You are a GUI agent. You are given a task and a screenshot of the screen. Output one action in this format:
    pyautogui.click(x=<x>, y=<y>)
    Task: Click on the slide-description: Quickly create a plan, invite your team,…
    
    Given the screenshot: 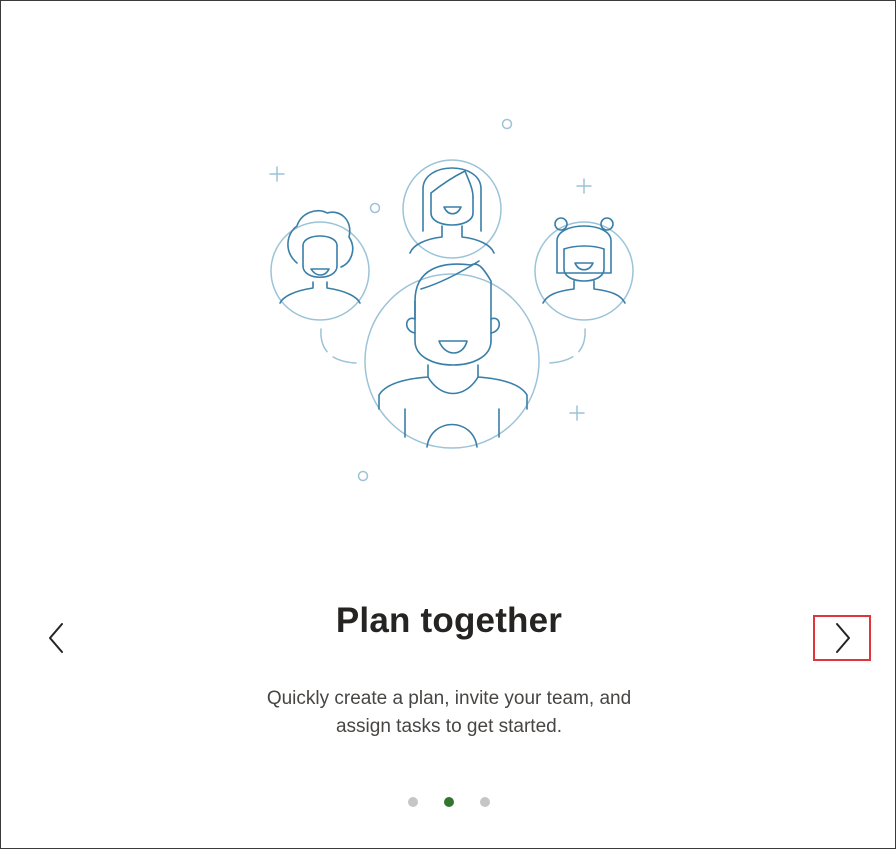 What is the action you would take?
    pyautogui.click(x=449, y=712)
    